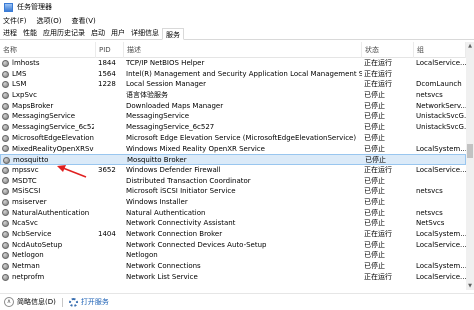  I want to click on column-header-pid: PID, so click(110, 50).